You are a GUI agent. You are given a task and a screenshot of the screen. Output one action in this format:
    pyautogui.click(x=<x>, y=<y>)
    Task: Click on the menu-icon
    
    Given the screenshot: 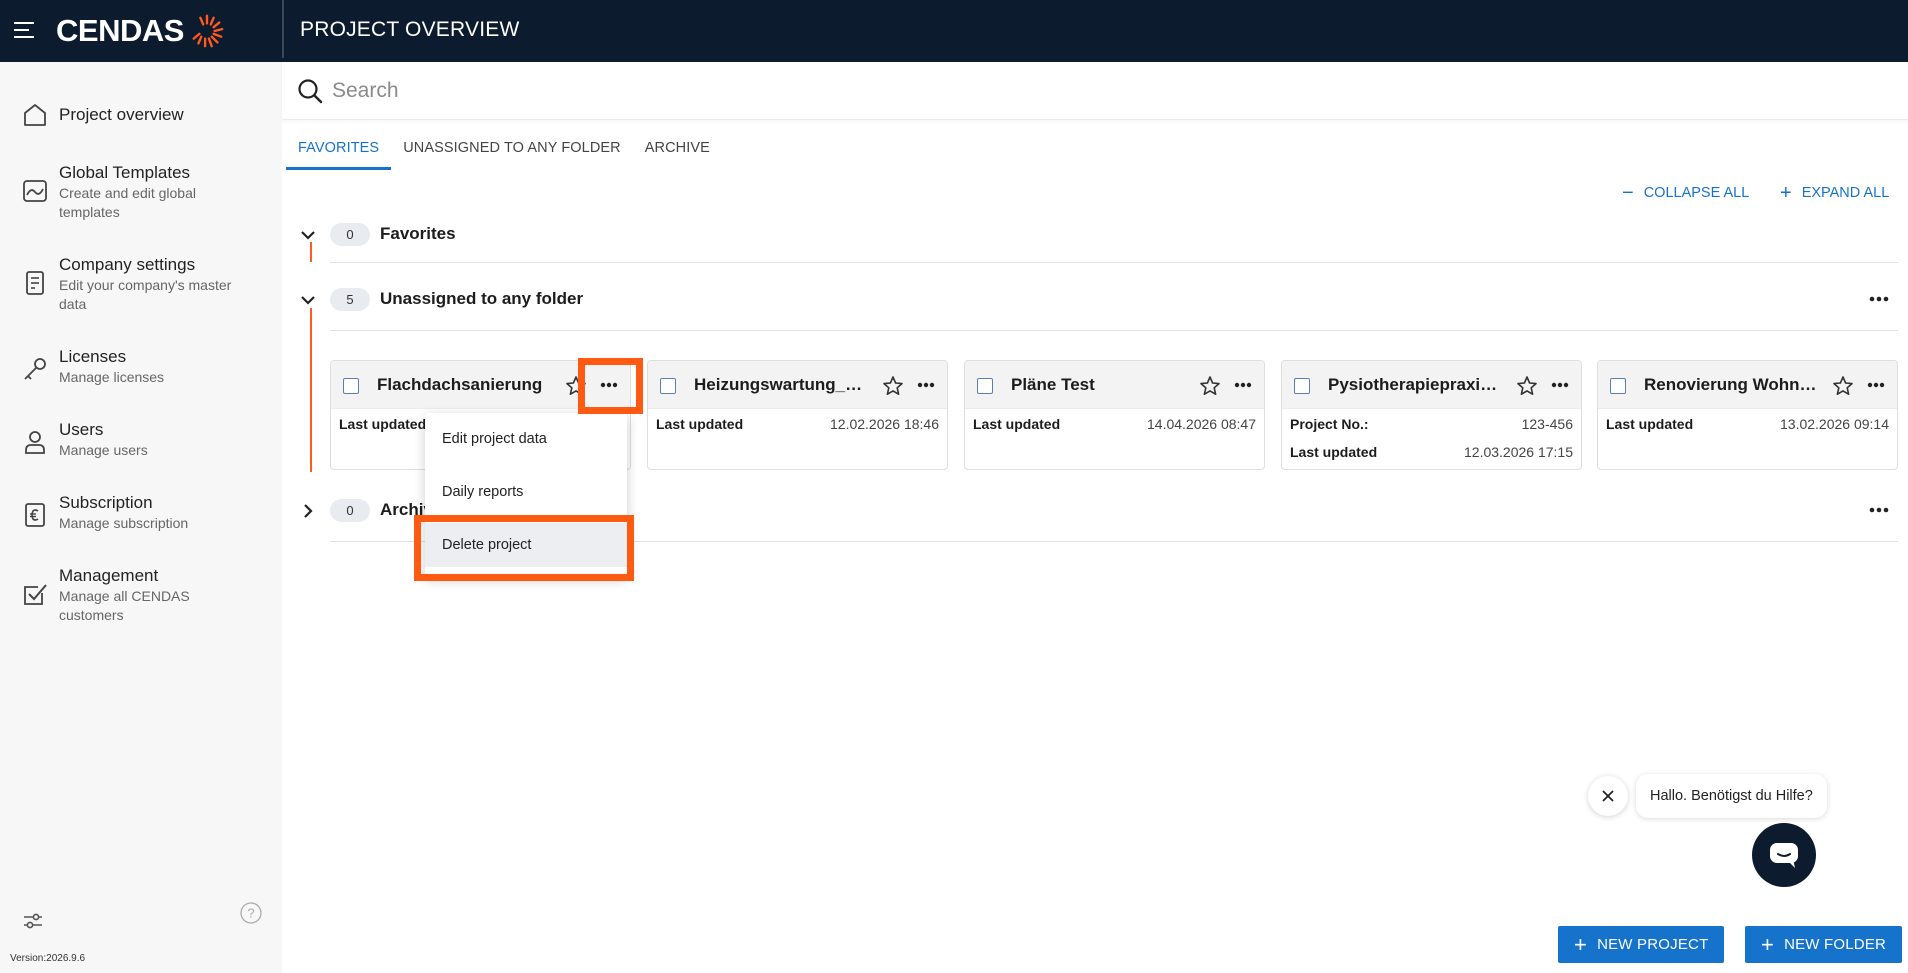 What is the action you would take?
    pyautogui.click(x=24, y=30)
    